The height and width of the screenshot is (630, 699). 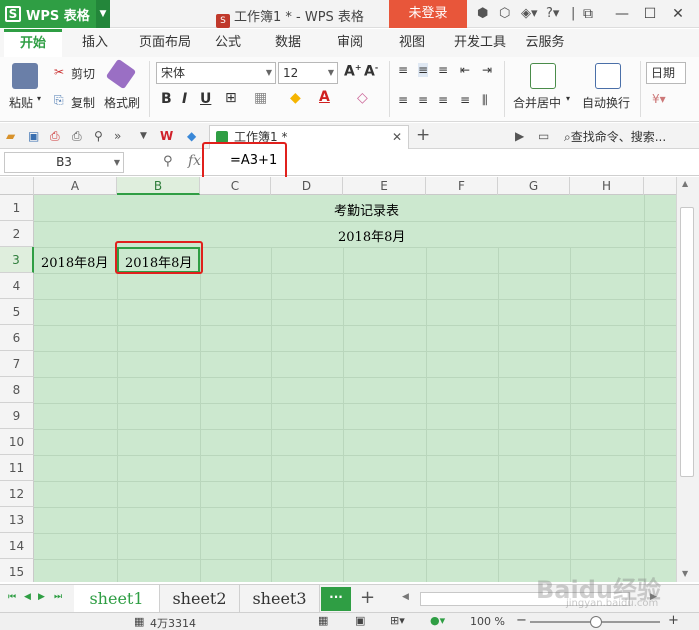 What do you see at coordinates (543, 136) in the screenshot?
I see `screen-icon: ▭` at bounding box center [543, 136].